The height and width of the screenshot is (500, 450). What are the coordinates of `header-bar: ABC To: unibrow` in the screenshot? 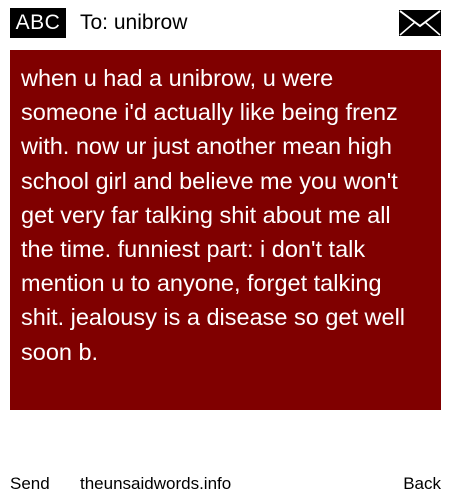 It's located at (225, 24).